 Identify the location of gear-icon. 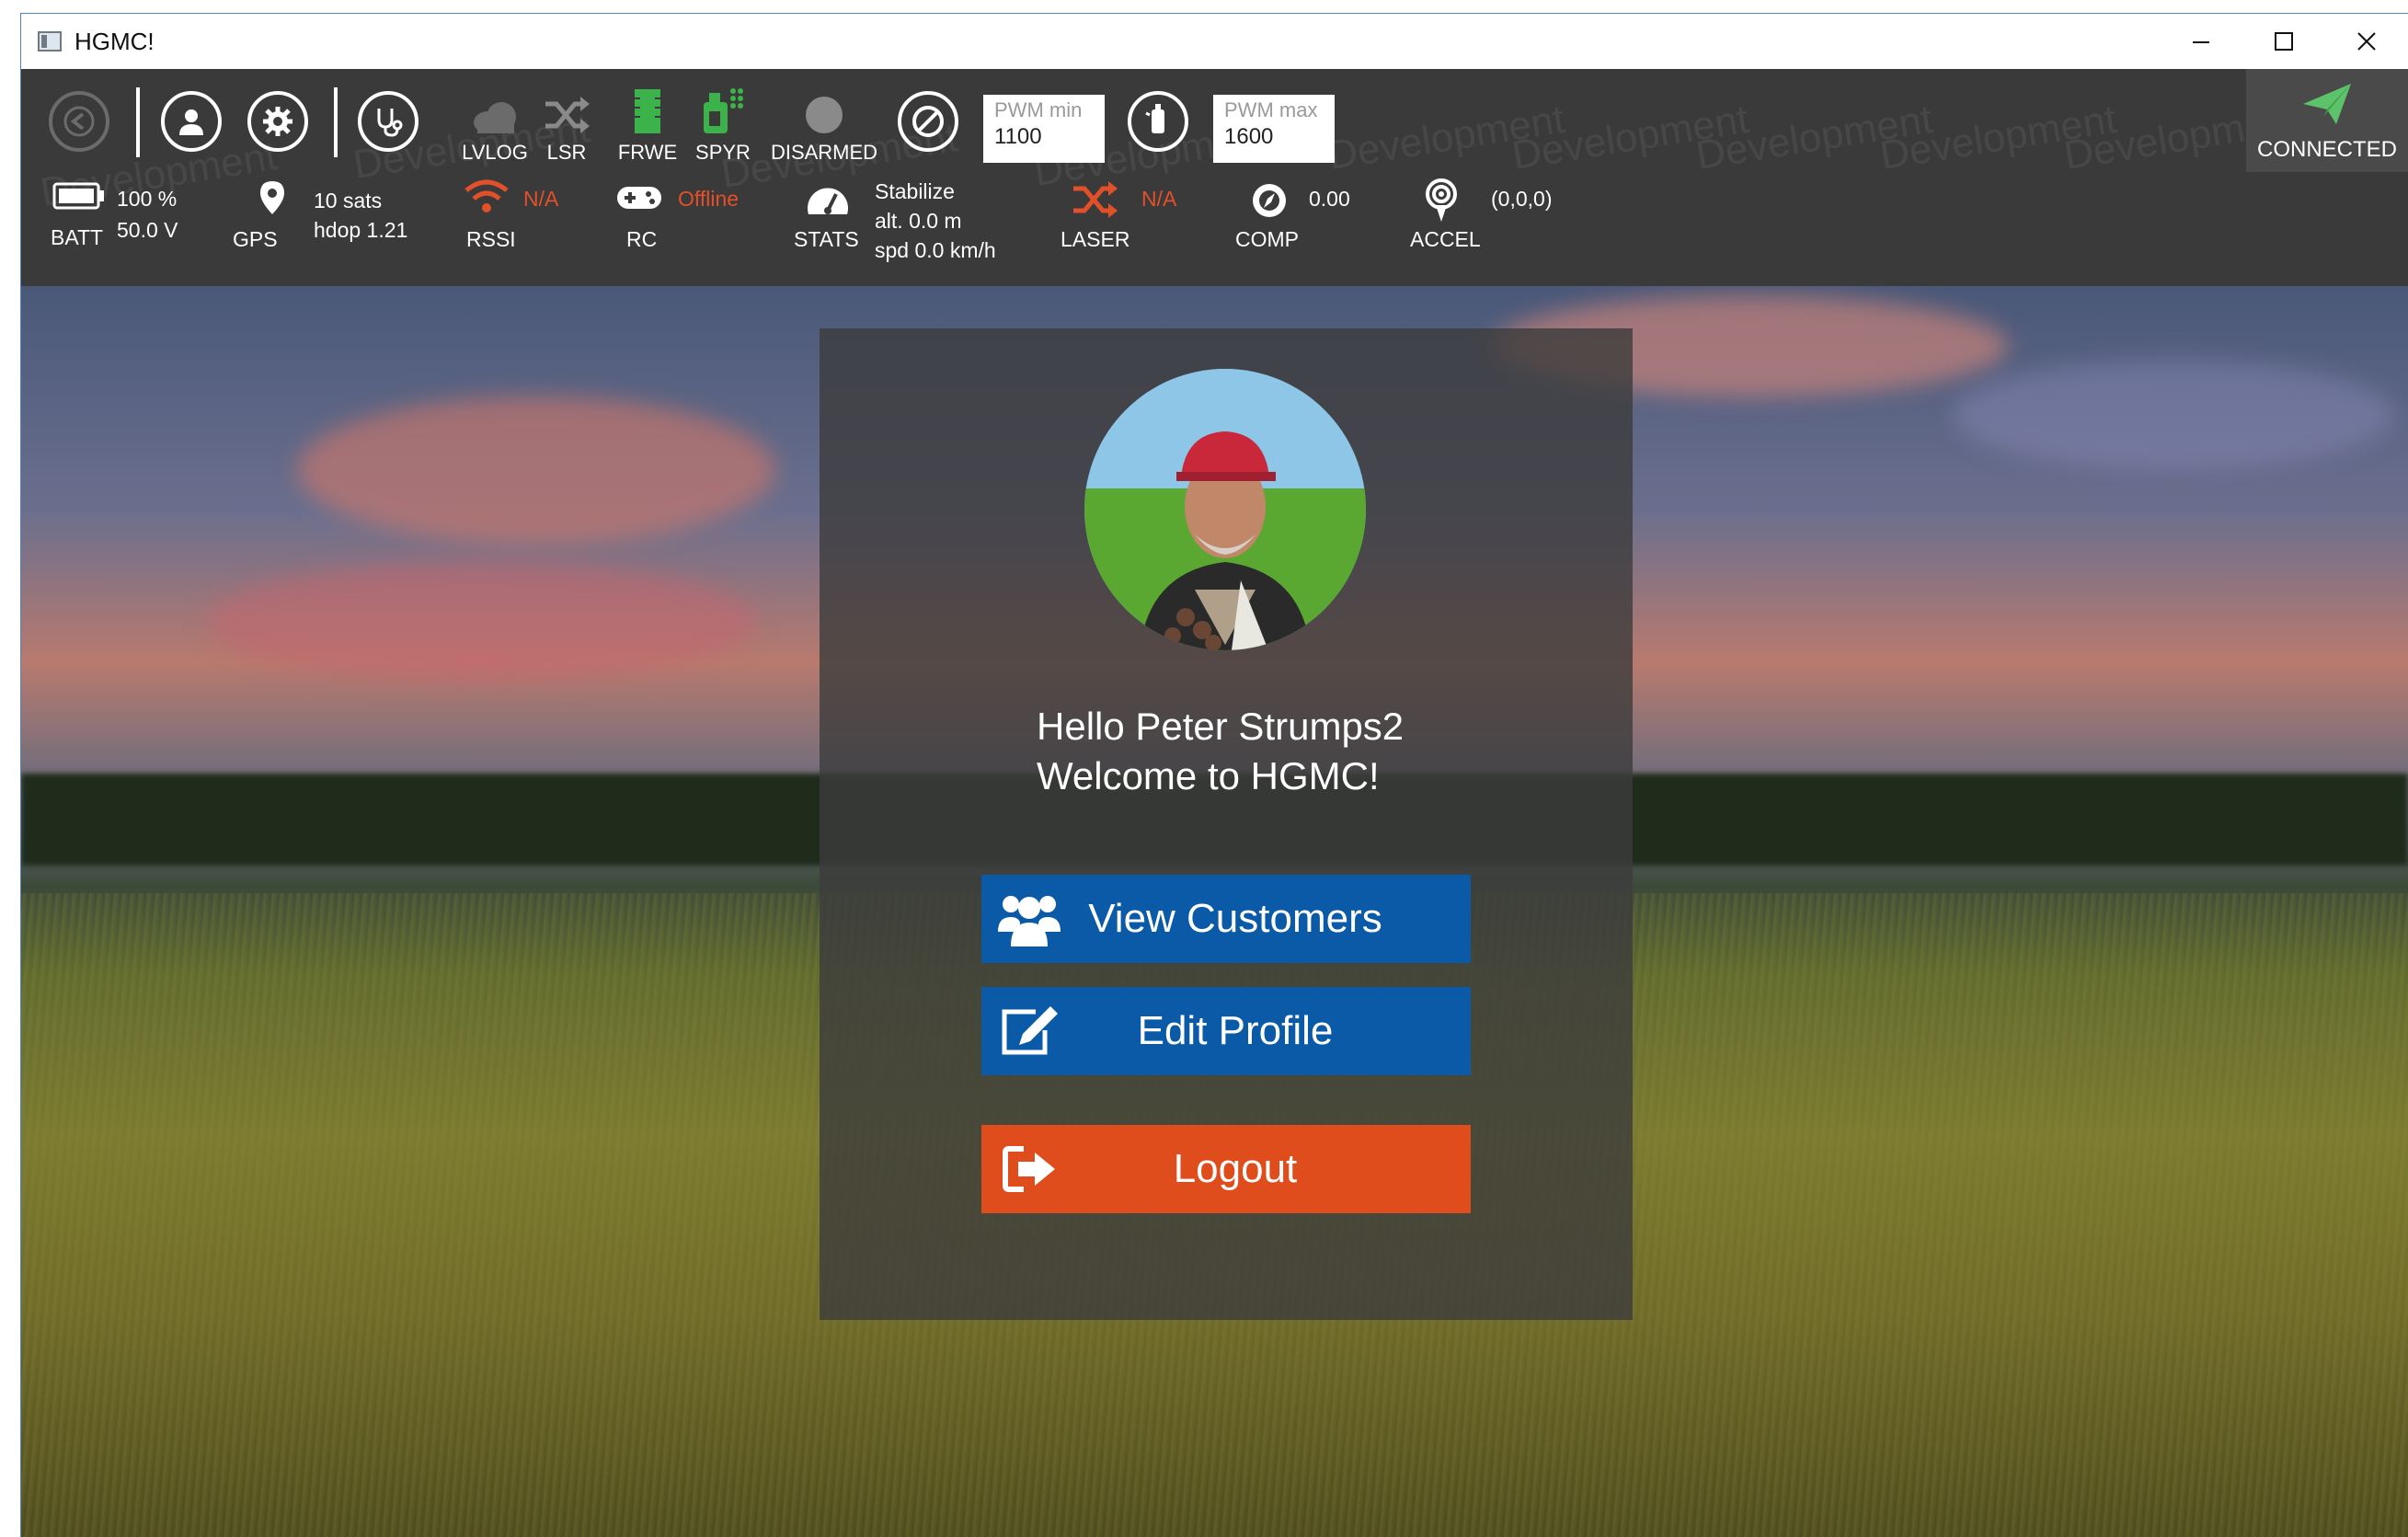
(277, 121).